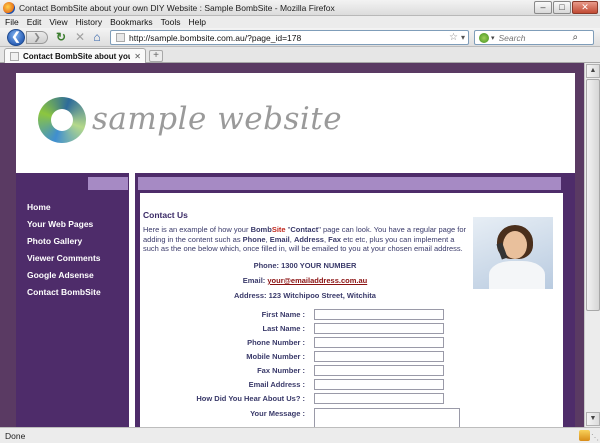  I want to click on window-controls: – □ ✕, so click(566, 7).